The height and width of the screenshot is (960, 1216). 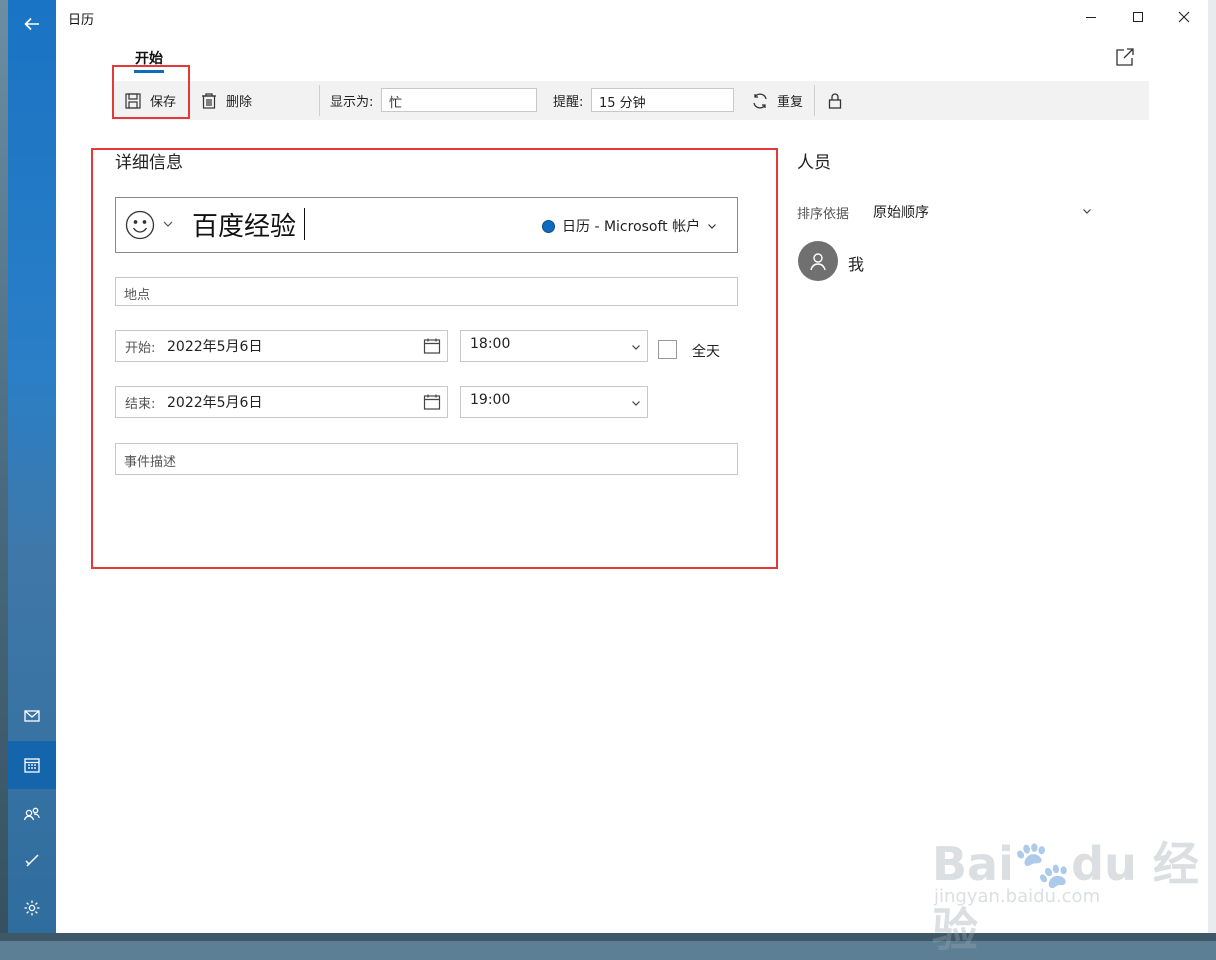 What do you see at coordinates (426, 225) in the screenshot?
I see `event-title-field: 百度经验 日历 - Microsoft 帐户` at bounding box center [426, 225].